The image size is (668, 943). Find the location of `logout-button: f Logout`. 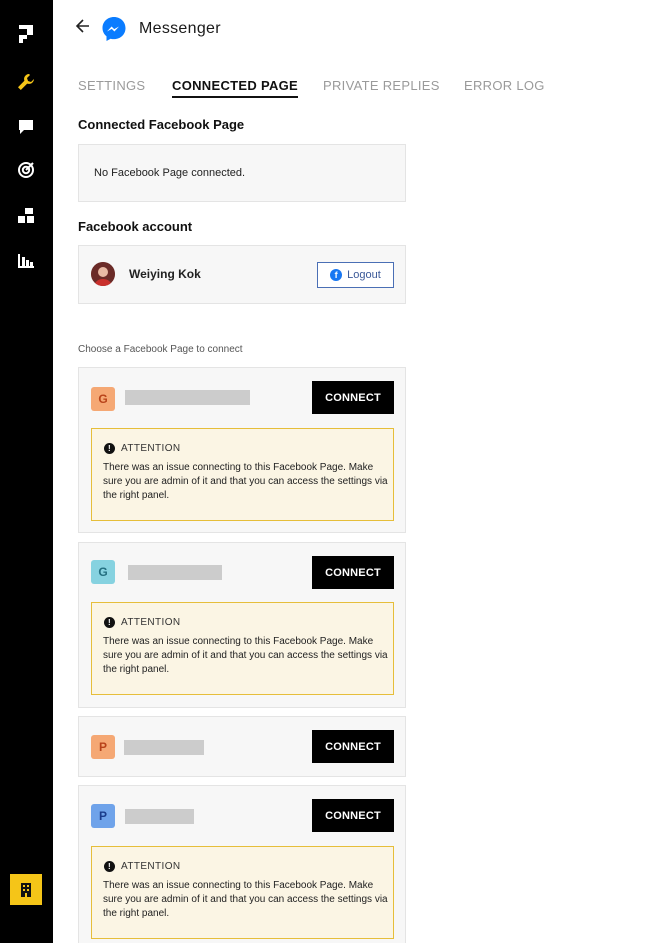

logout-button: f Logout is located at coordinates (355, 275).